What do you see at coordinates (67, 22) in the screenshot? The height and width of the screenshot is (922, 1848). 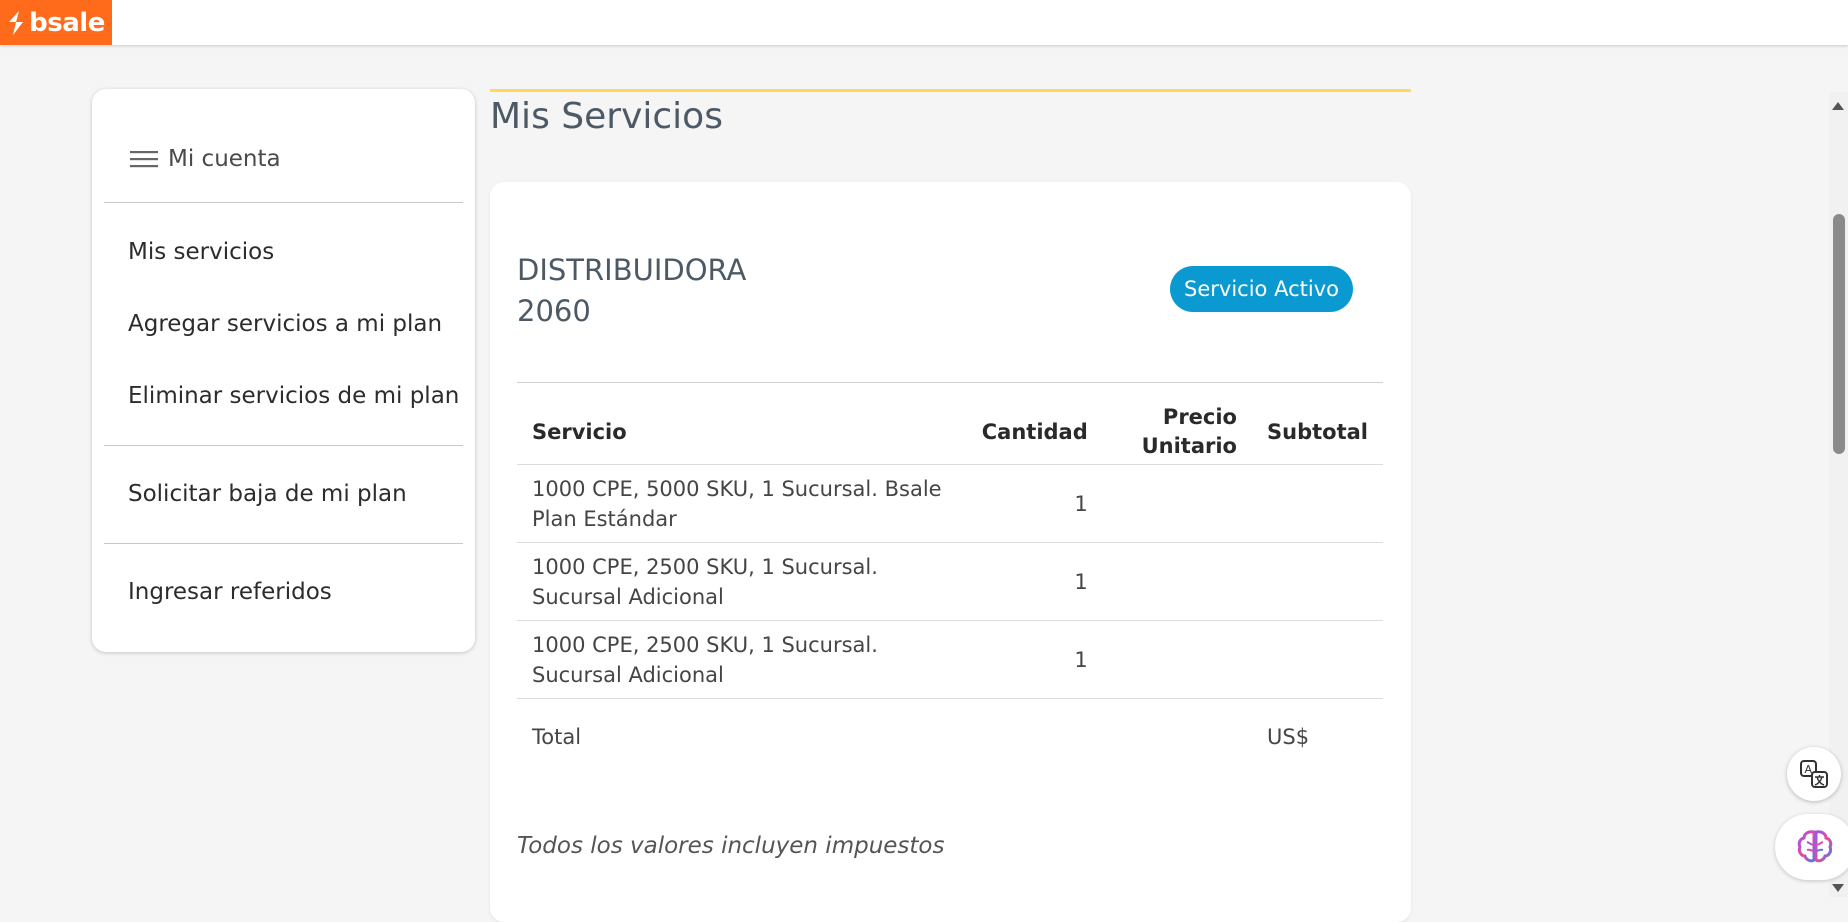 I see `logo-text: bsale` at bounding box center [67, 22].